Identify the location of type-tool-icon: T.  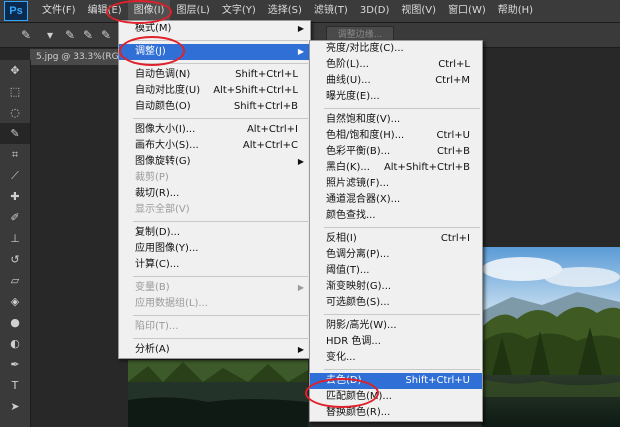
(15, 385).